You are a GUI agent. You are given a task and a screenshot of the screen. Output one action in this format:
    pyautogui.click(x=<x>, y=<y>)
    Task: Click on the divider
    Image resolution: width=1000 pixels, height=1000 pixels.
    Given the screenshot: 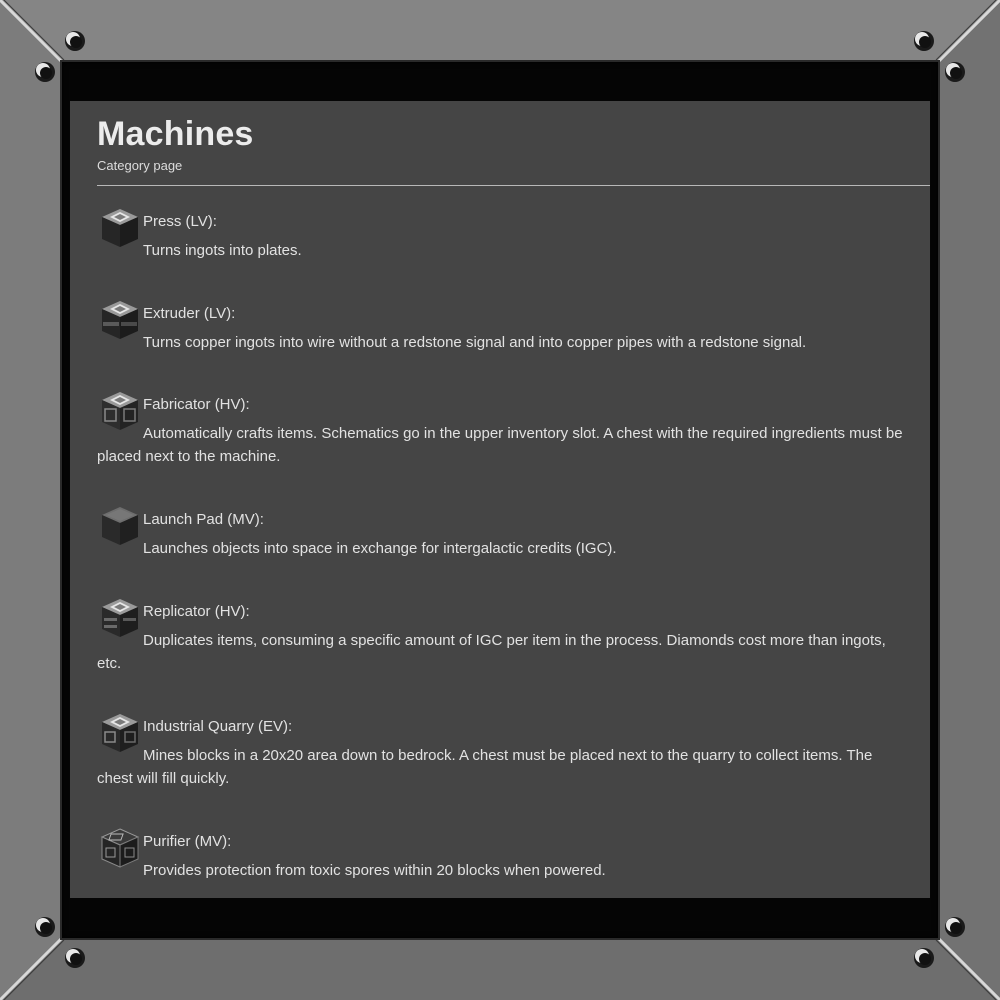 What is the action you would take?
    pyautogui.click(x=513, y=185)
    